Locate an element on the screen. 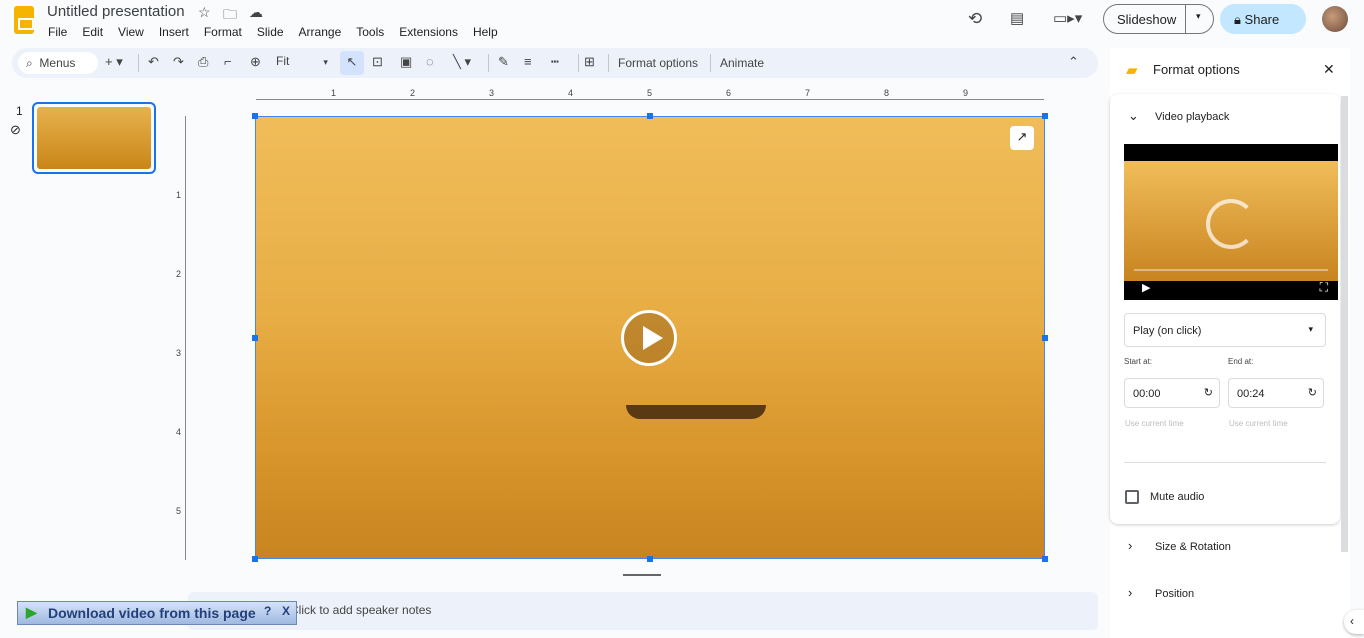  end-time-input: 00:24 ↻ is located at coordinates (1276, 393).